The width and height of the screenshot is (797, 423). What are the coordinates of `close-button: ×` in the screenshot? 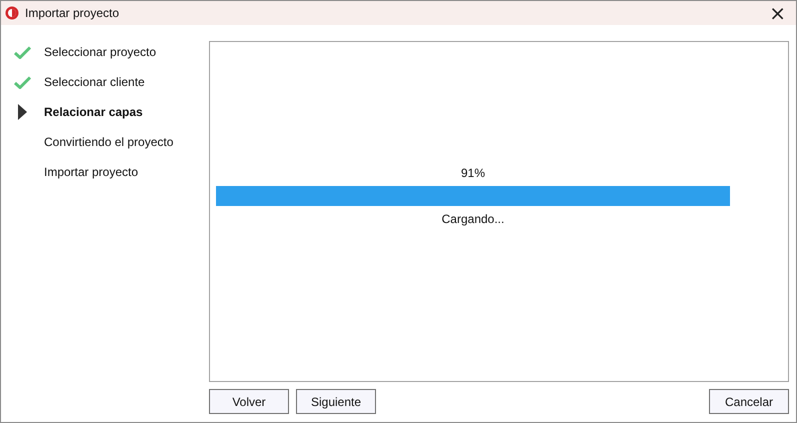 It's located at (777, 13).